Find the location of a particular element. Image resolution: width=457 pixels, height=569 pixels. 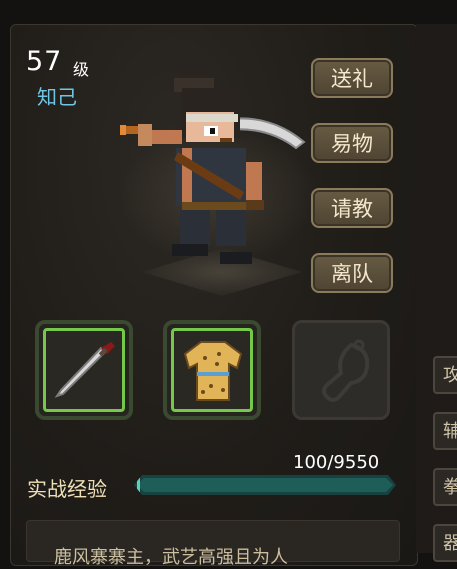

leave-party-button: 离队 is located at coordinates (352, 273).